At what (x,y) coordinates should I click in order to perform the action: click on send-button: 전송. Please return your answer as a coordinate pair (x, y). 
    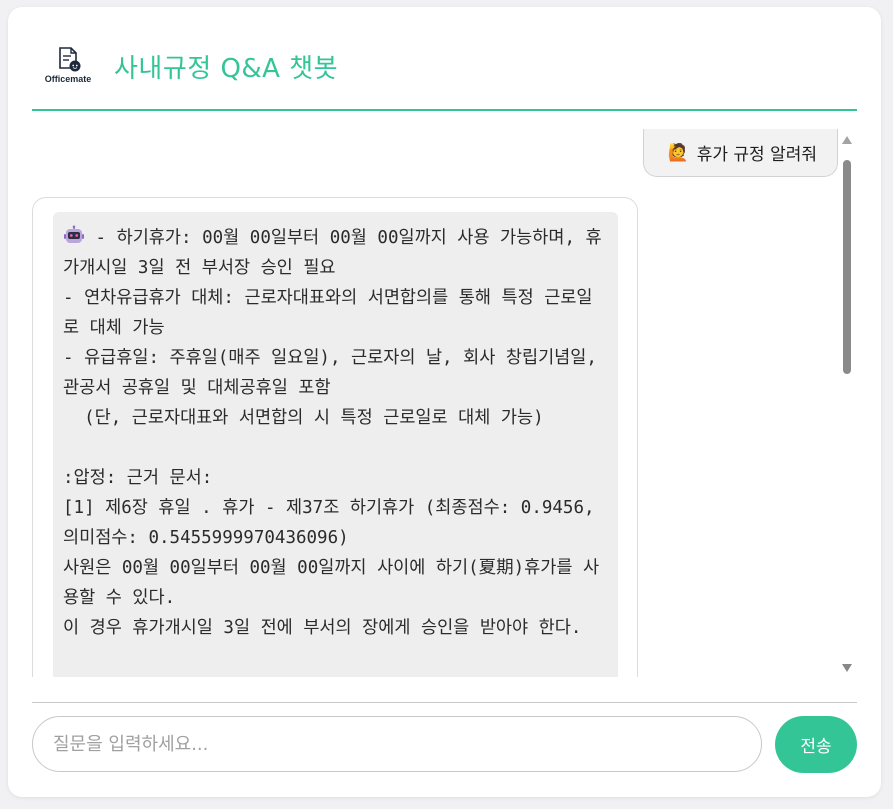
    Looking at the image, I should click on (816, 744).